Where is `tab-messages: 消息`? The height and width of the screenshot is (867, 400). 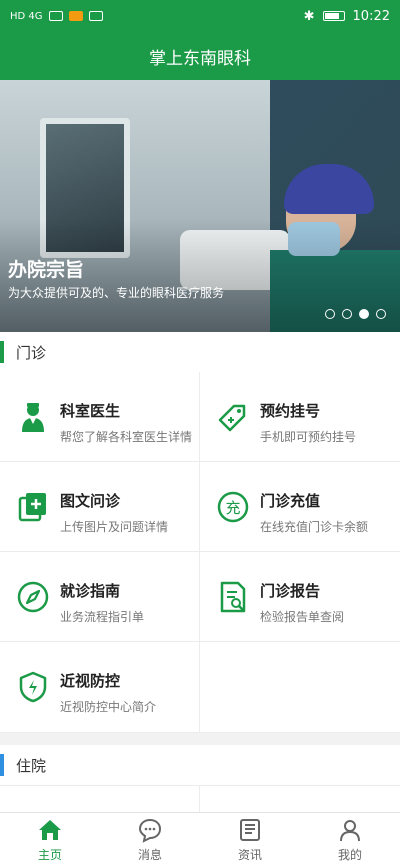 tab-messages: 消息 is located at coordinates (150, 840).